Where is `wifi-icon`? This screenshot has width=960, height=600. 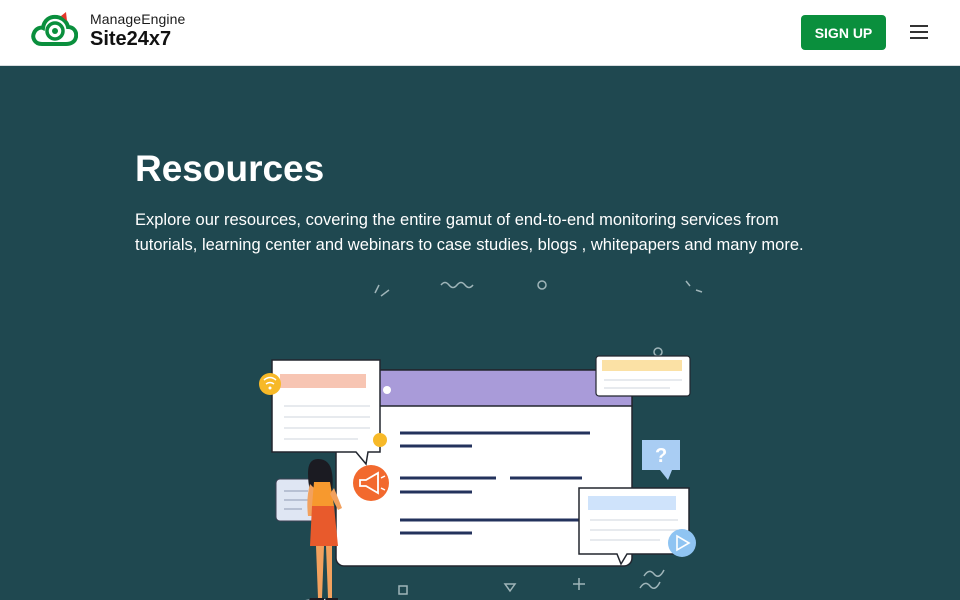 wifi-icon is located at coordinates (270, 384).